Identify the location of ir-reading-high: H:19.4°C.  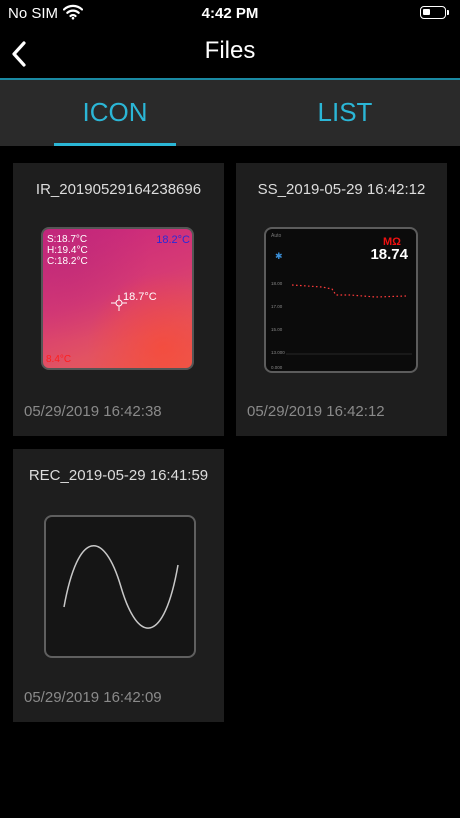
(67, 250).